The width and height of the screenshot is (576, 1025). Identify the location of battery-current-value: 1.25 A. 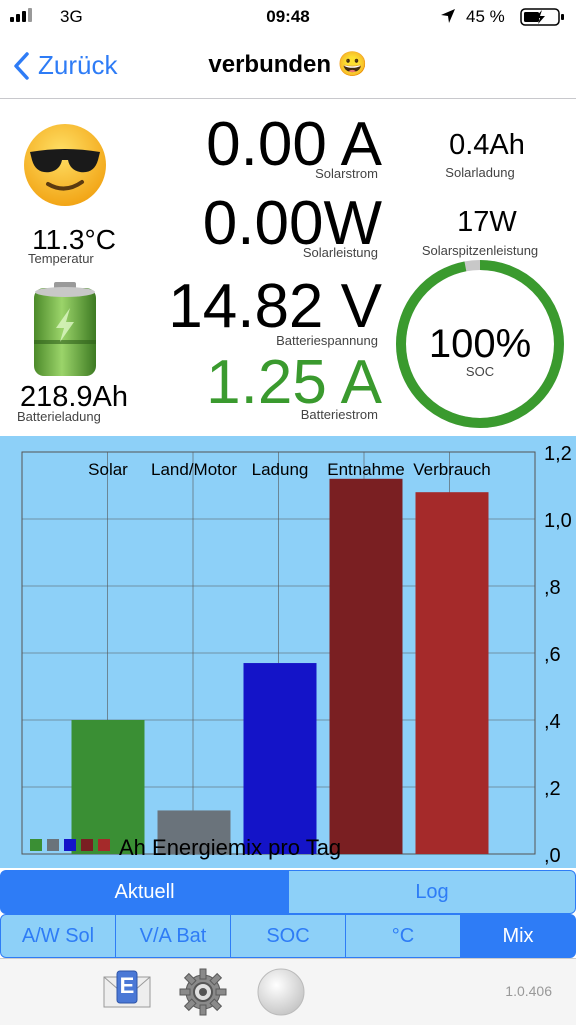
(294, 382).